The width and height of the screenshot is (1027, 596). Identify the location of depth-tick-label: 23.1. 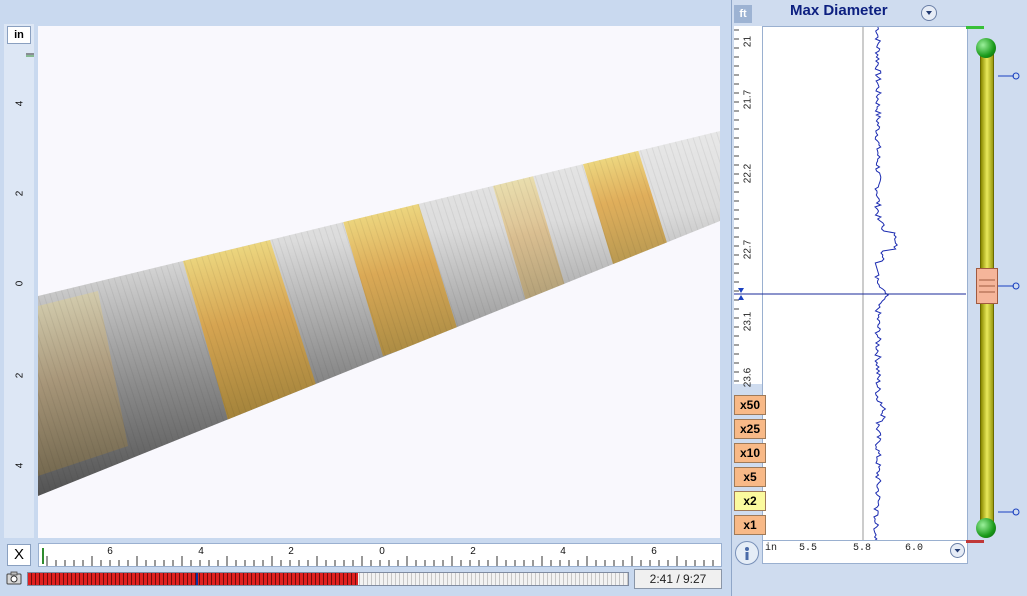
(748, 321).